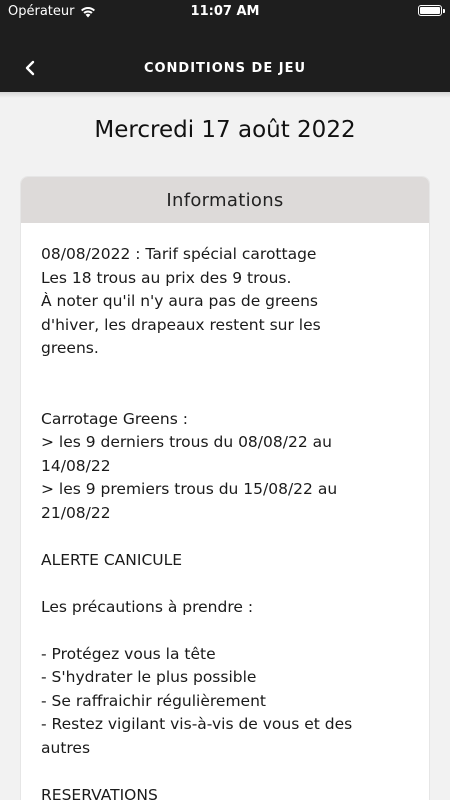  Describe the element at coordinates (70, 348) in the screenshot. I see `info-line: greens.` at that location.